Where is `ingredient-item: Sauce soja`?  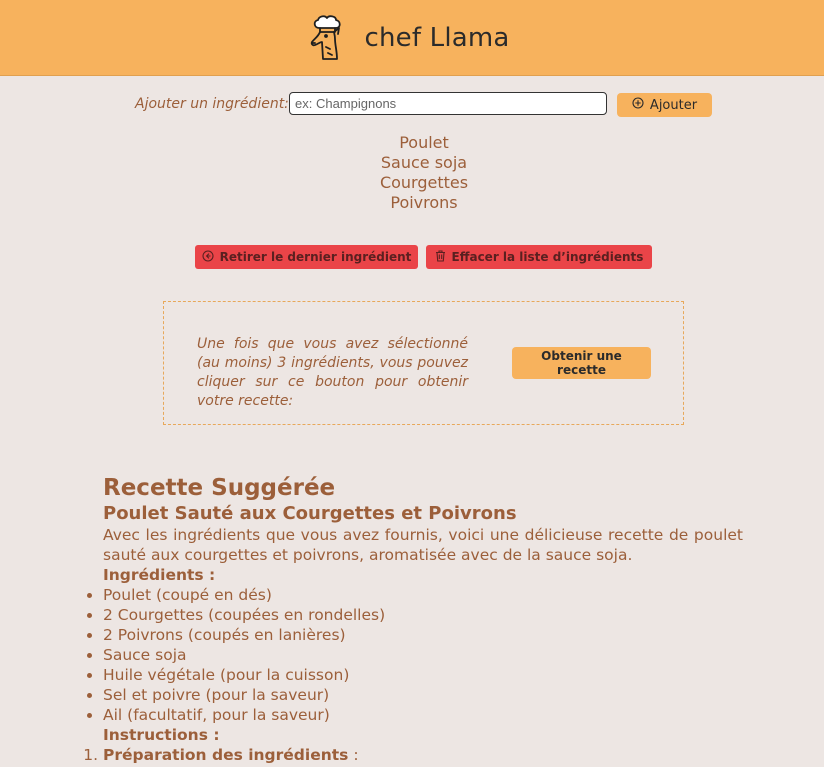
ingredient-item: Sauce soja is located at coordinates (424, 162).